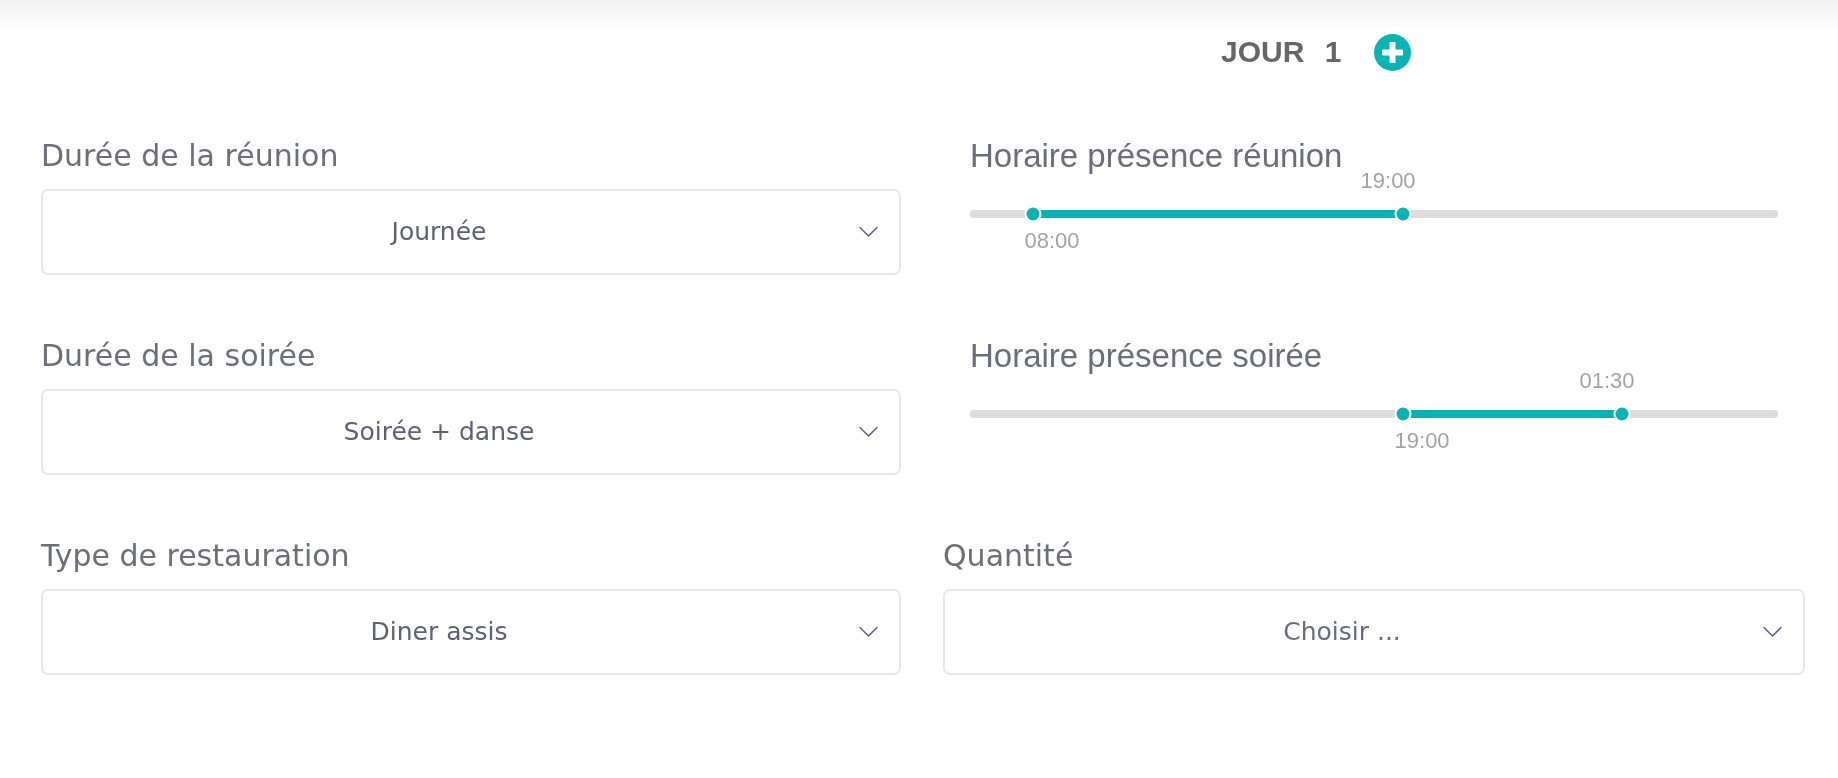  What do you see at coordinates (1146, 356) in the screenshot?
I see `slider-label: Horaire présence soirée` at bounding box center [1146, 356].